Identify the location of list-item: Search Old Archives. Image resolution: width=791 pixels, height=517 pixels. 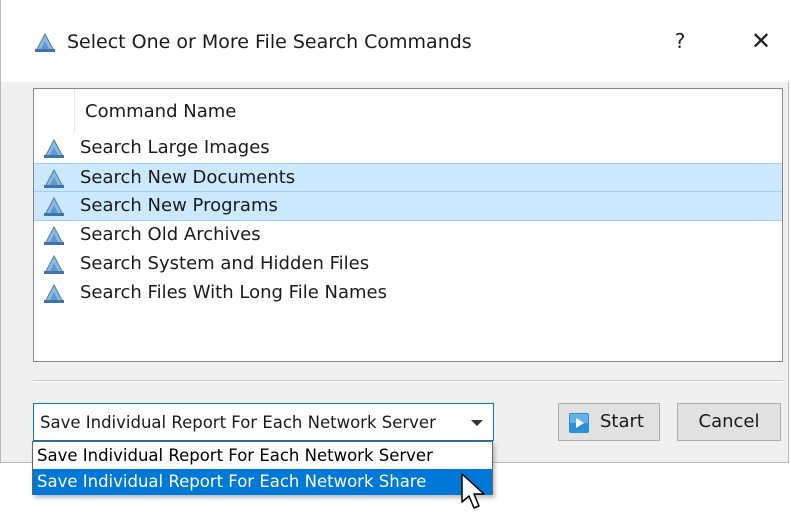
(408, 235).